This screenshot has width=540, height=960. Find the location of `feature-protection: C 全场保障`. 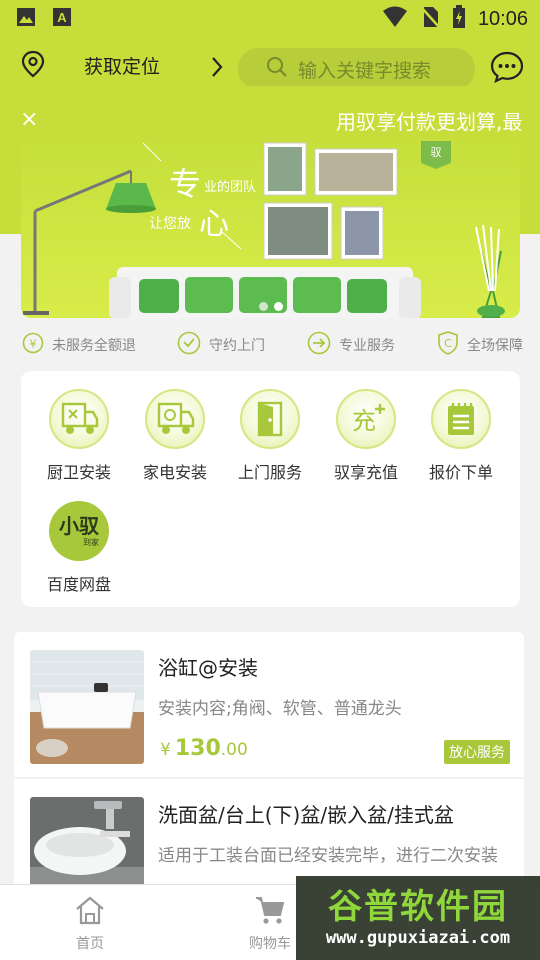

feature-protection: C 全场保障 is located at coordinates (480, 345).